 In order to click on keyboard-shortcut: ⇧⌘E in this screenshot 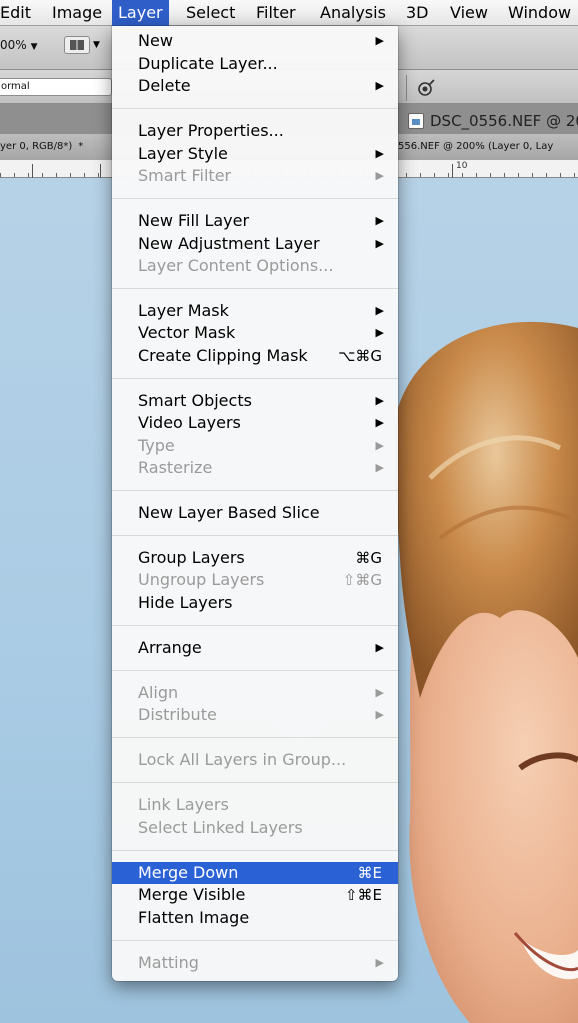, I will do `click(363, 895)`.